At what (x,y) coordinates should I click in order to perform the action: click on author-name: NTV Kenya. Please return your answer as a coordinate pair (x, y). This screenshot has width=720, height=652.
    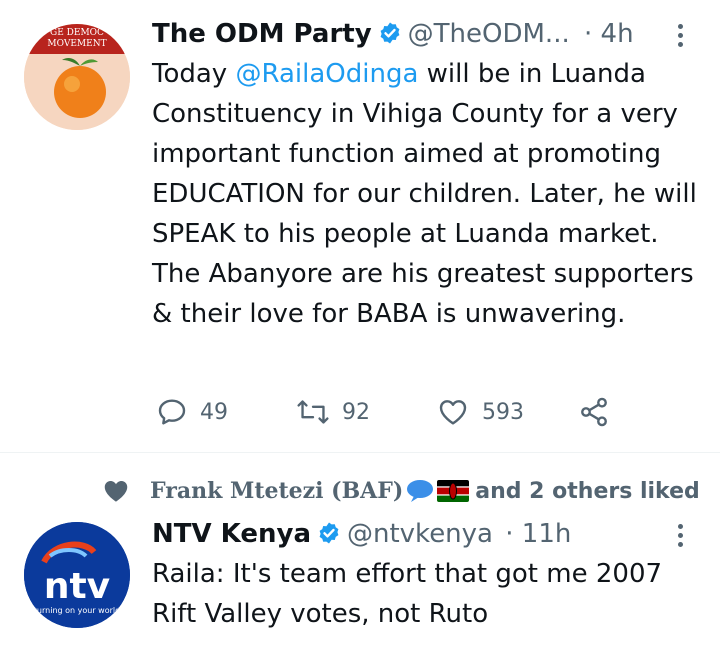
    Looking at the image, I should click on (231, 534).